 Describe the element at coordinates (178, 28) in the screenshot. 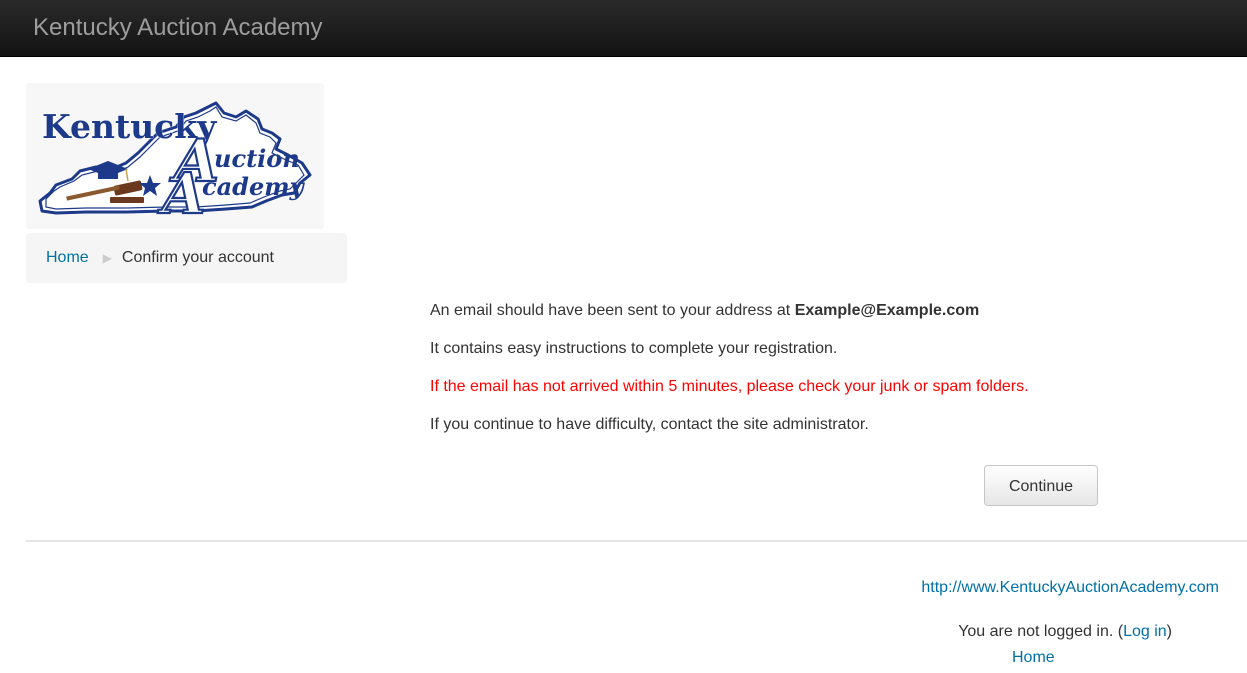

I see `site-title: Kentucky Auction Academy` at that location.